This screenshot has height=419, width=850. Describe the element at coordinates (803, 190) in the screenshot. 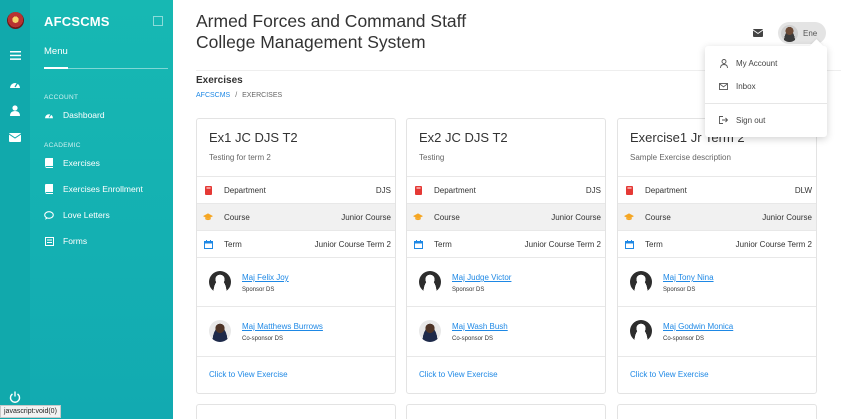

I see `department-value: DLW` at that location.